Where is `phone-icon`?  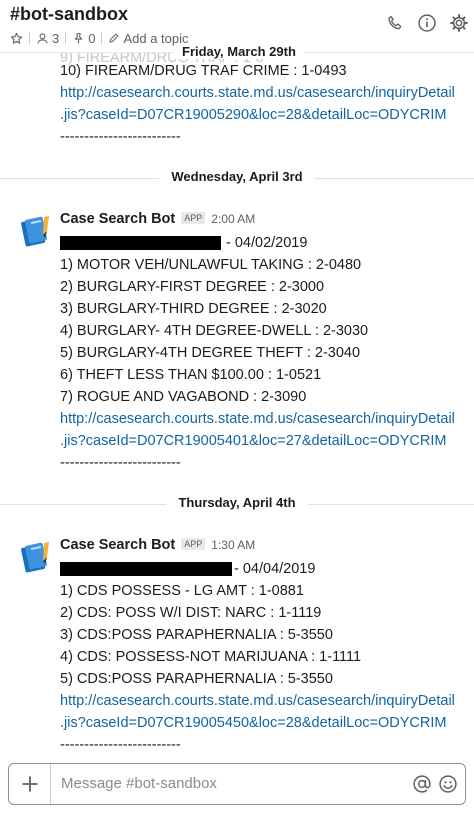
phone-icon is located at coordinates (395, 22).